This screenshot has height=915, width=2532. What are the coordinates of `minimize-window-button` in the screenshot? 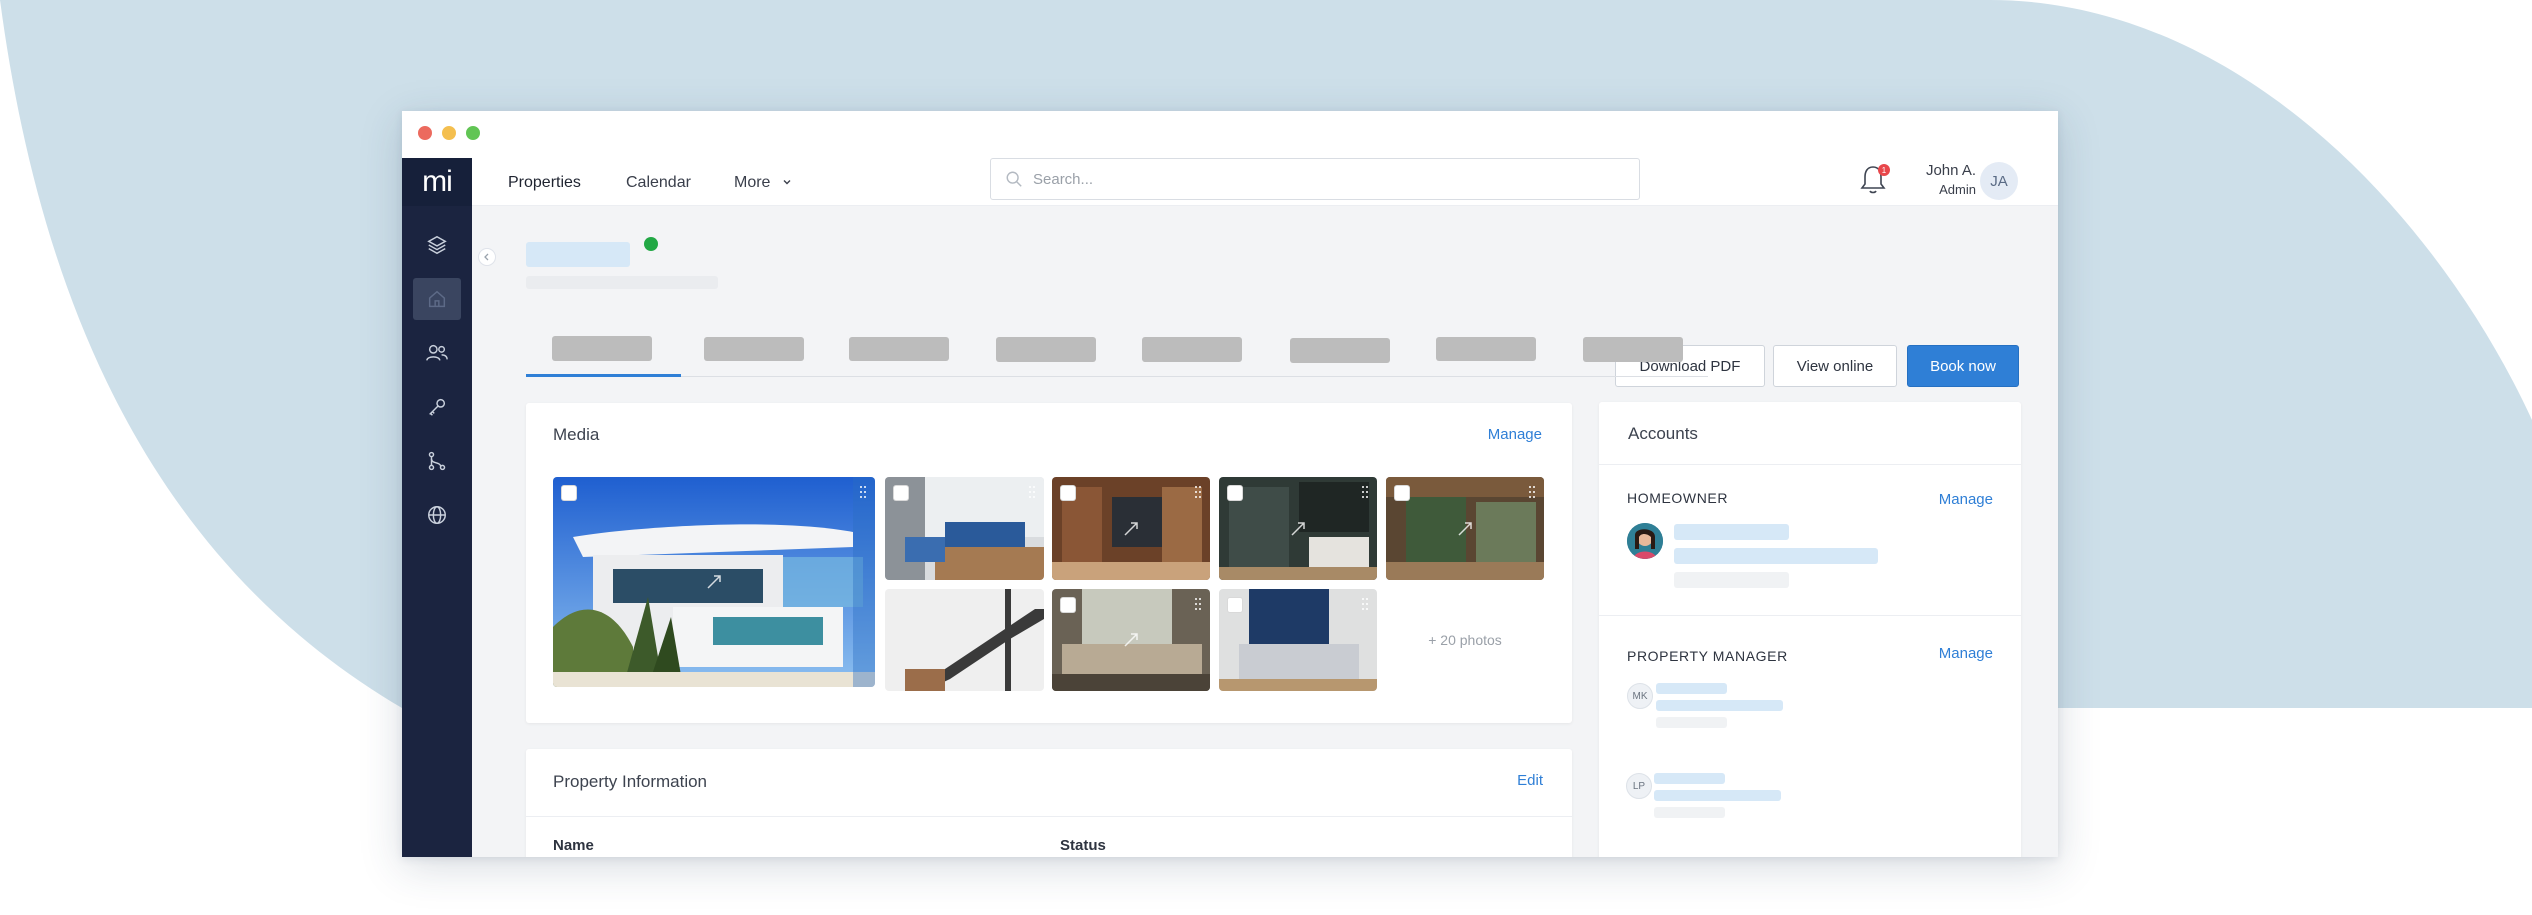 It's located at (449, 133).